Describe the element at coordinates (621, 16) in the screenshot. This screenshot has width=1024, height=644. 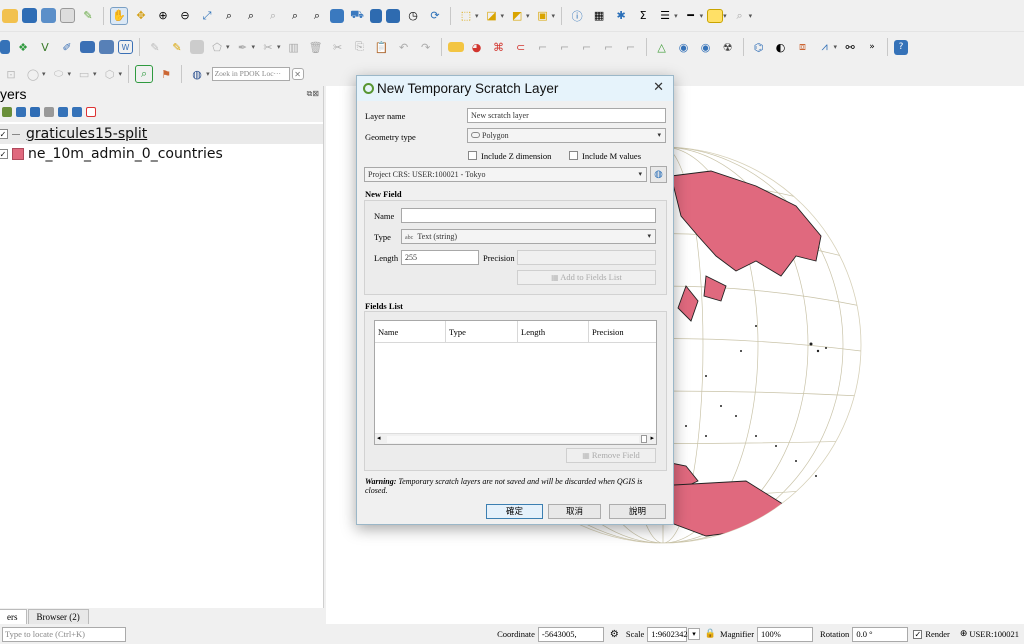
I see `processing-toolbox-icon: ✱` at that location.